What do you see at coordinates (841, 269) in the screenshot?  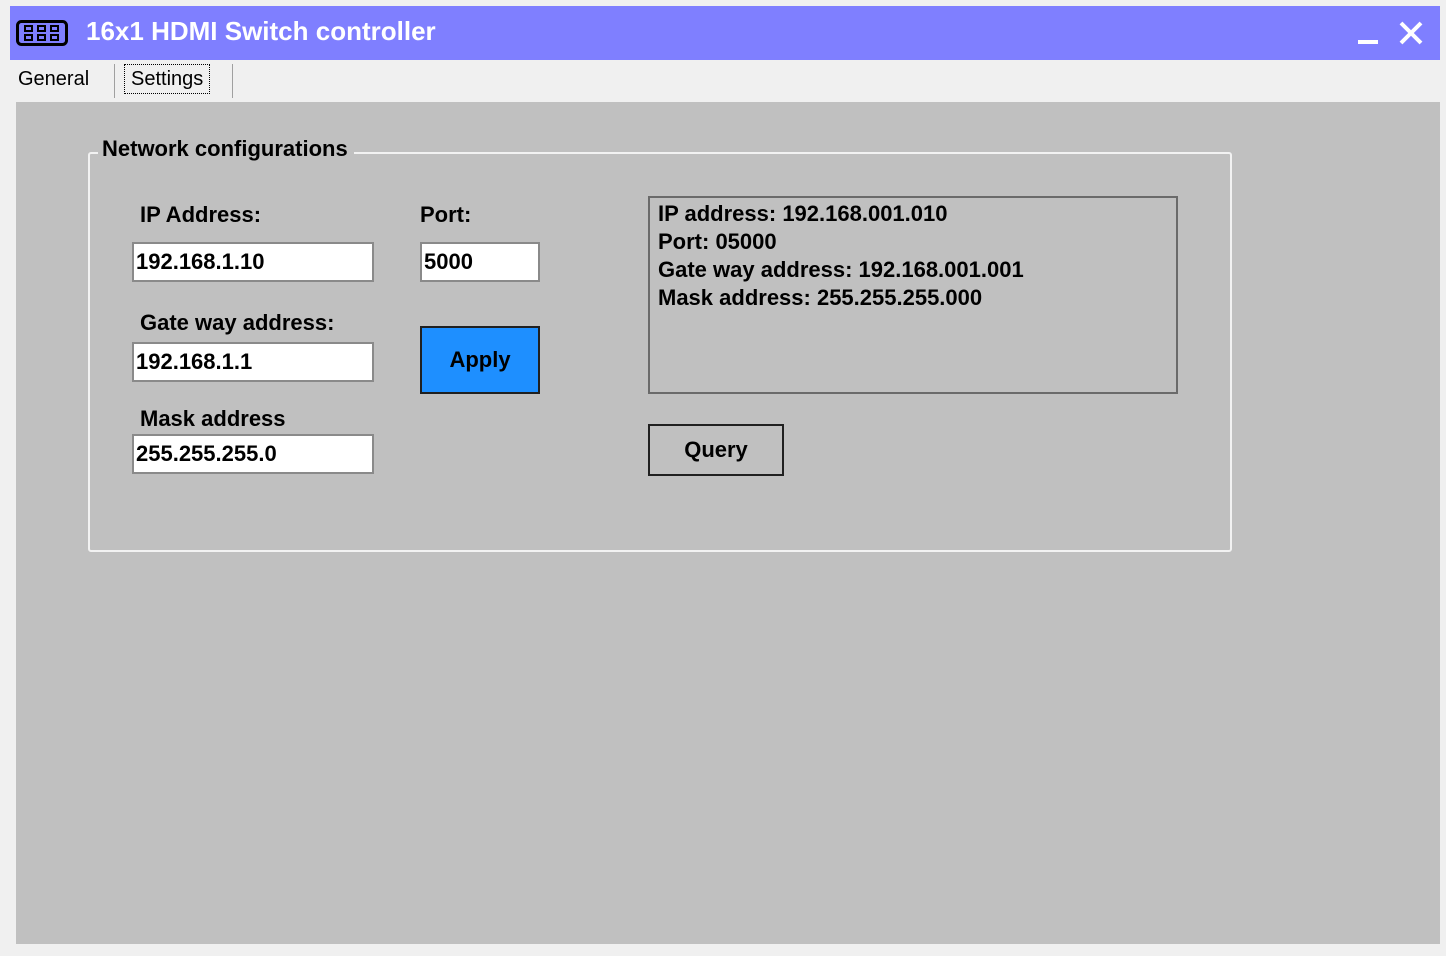 I see `readout-gateway: Gate way address: 192.168.001.001` at bounding box center [841, 269].